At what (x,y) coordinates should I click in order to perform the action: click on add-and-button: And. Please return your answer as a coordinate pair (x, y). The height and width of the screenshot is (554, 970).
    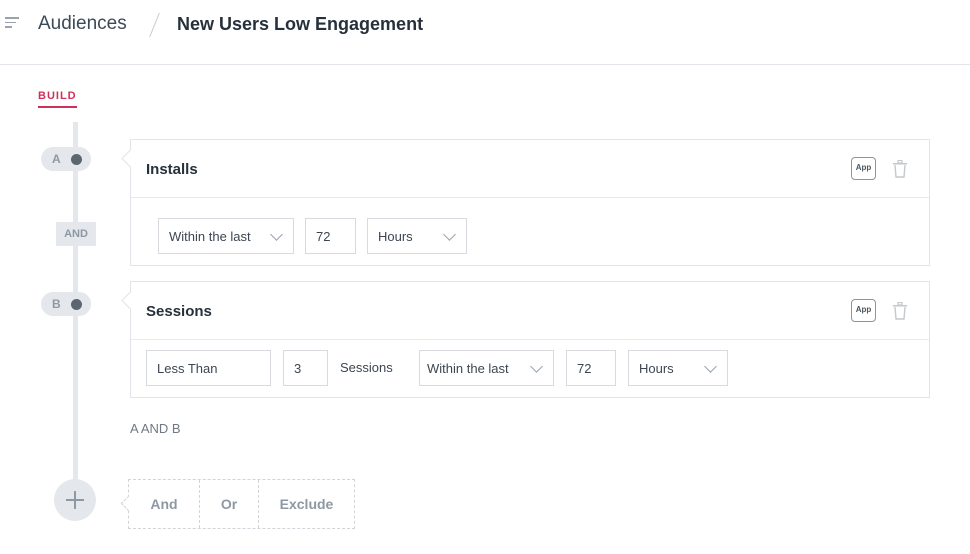
    Looking at the image, I should click on (164, 504).